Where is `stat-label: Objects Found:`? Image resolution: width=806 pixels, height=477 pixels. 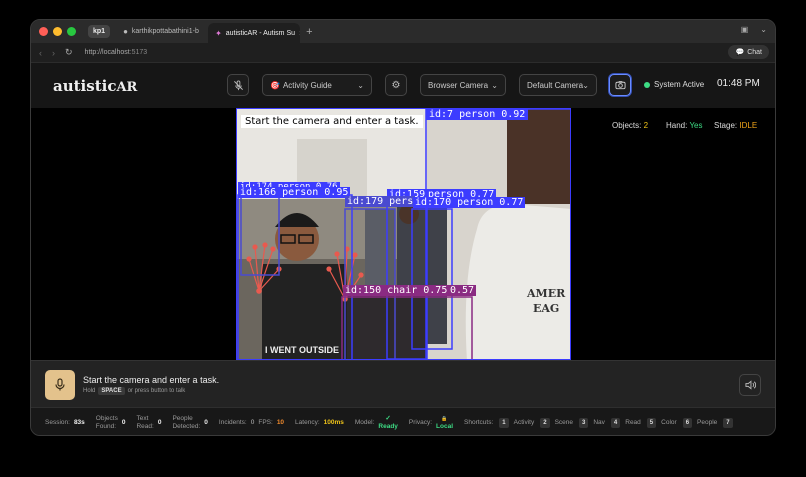
stat-label: Objects Found: is located at coordinates (106, 422).